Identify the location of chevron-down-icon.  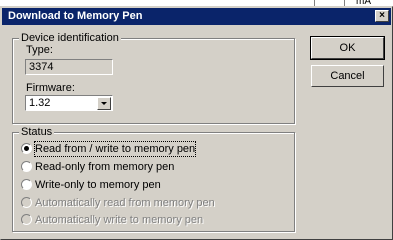
(104, 103).